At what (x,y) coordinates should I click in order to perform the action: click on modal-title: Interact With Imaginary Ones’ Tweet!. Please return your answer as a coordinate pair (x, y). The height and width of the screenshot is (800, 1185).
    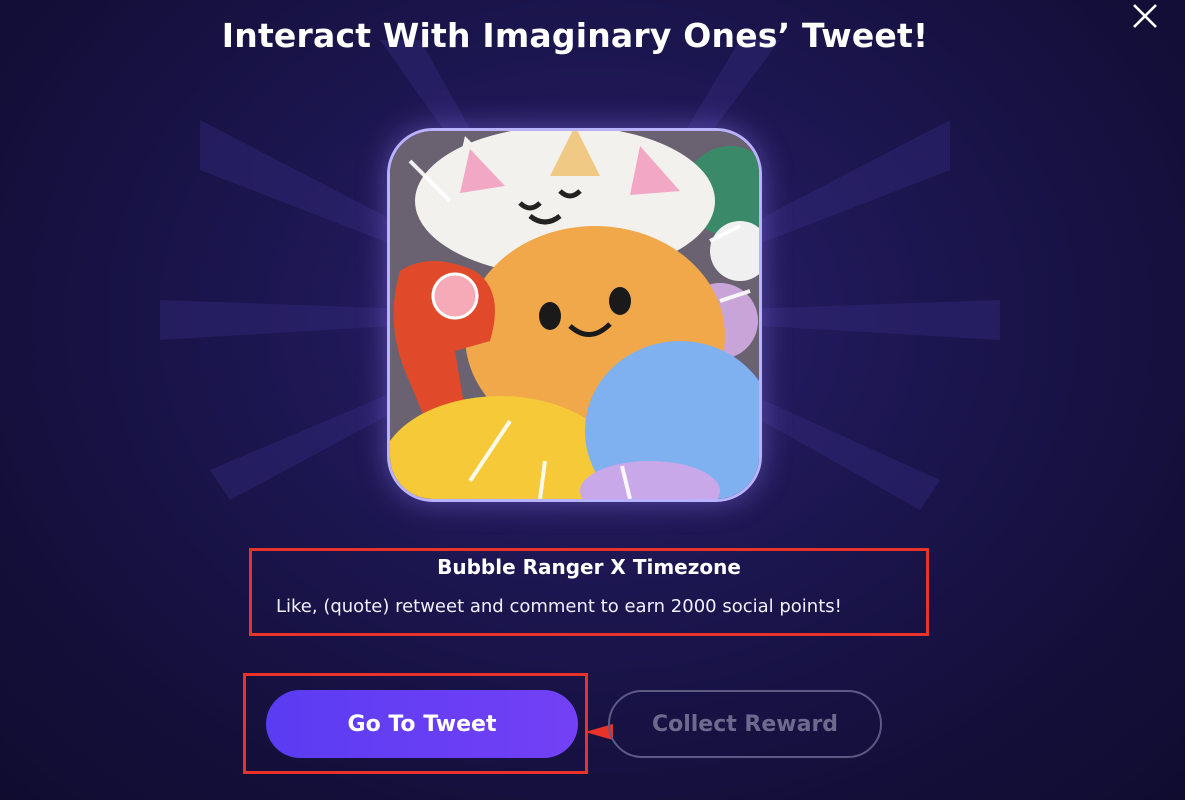
    Looking at the image, I should click on (575, 35).